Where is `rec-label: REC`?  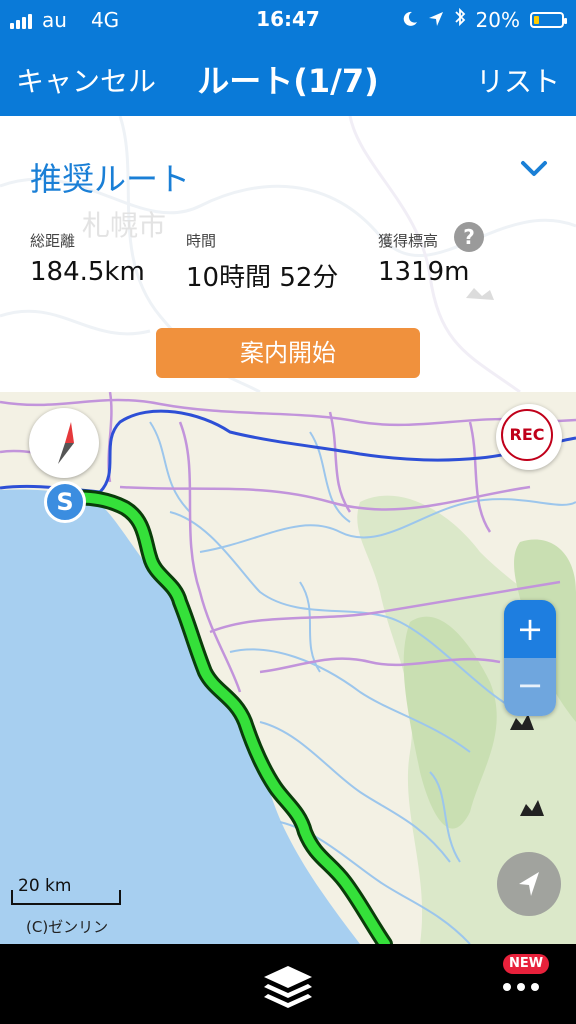
rec-label: REC is located at coordinates (527, 435).